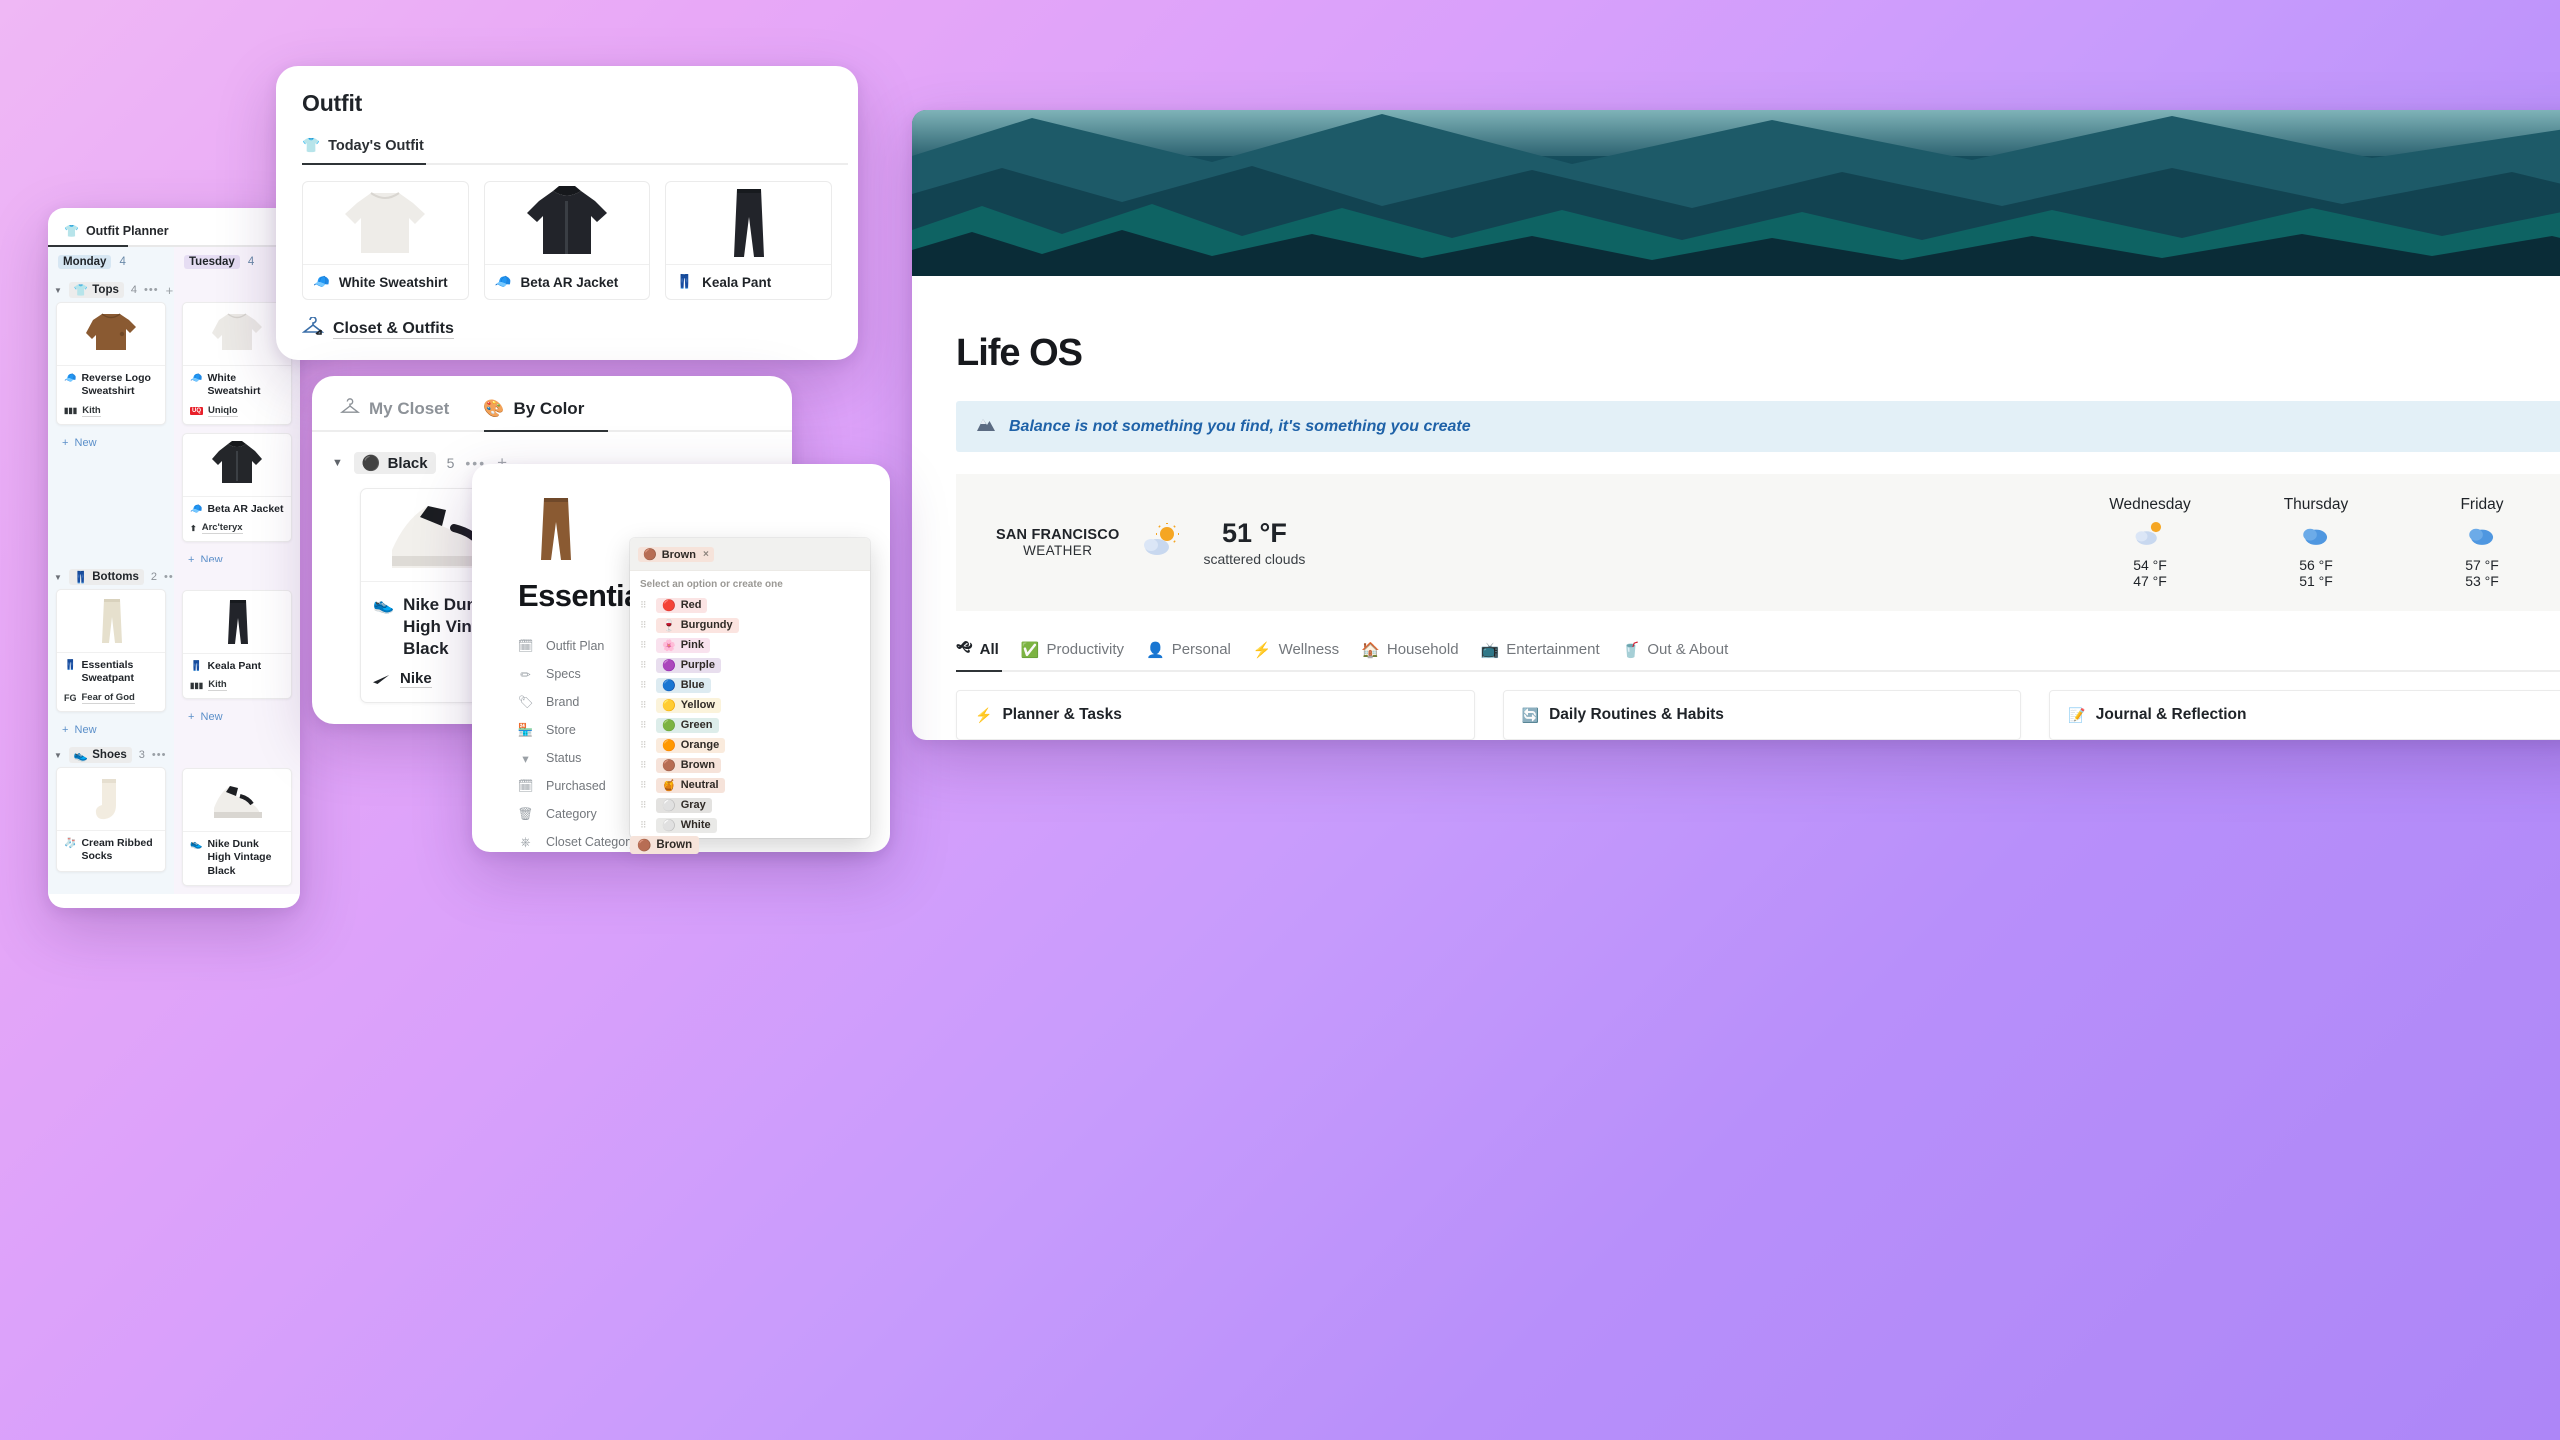 Image resolution: width=2560 pixels, height=1440 pixels. What do you see at coordinates (750, 705) in the screenshot?
I see `option-row-yellow: ⠿ 🟡 Yellow` at bounding box center [750, 705].